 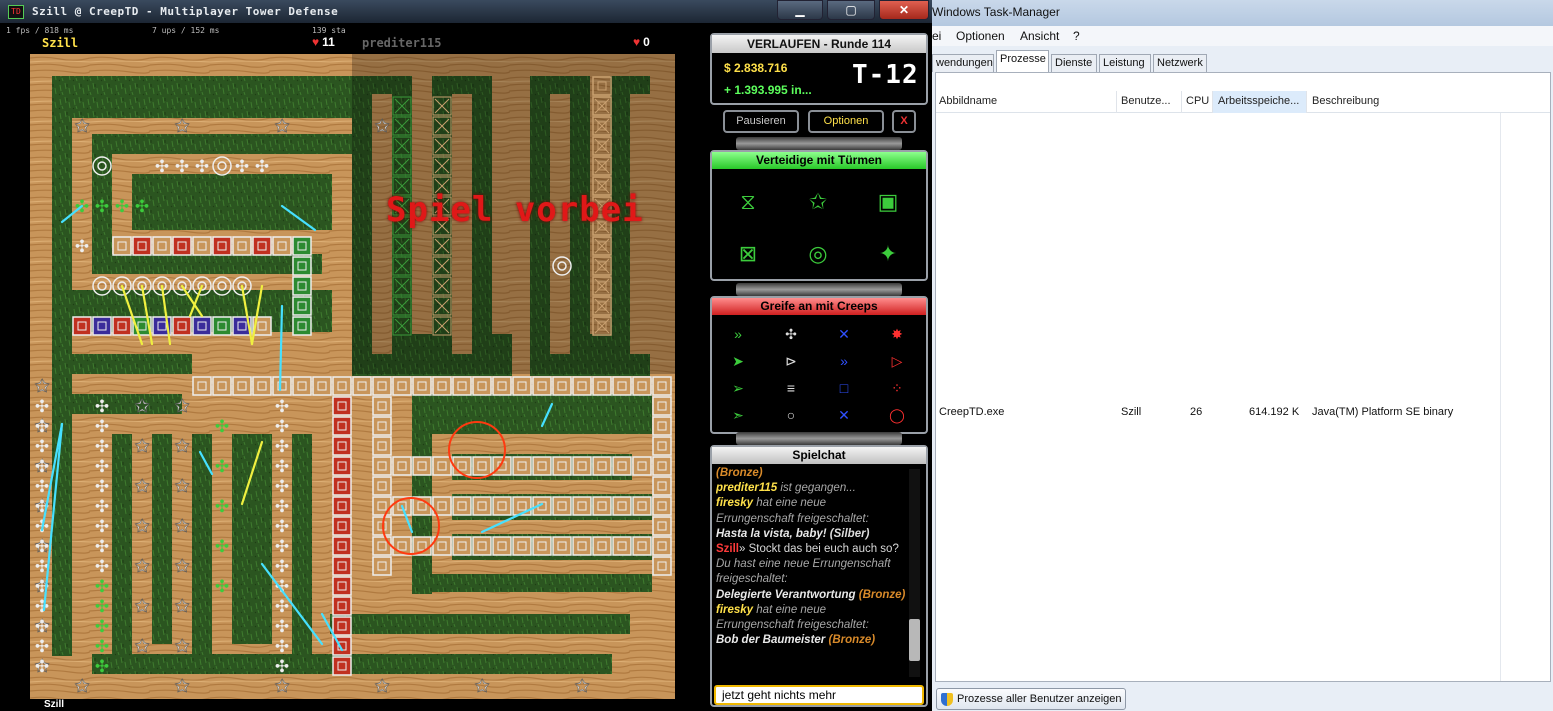 What do you see at coordinates (819, 695) in the screenshot?
I see `chat-input: jetzt geht nichts mehr` at bounding box center [819, 695].